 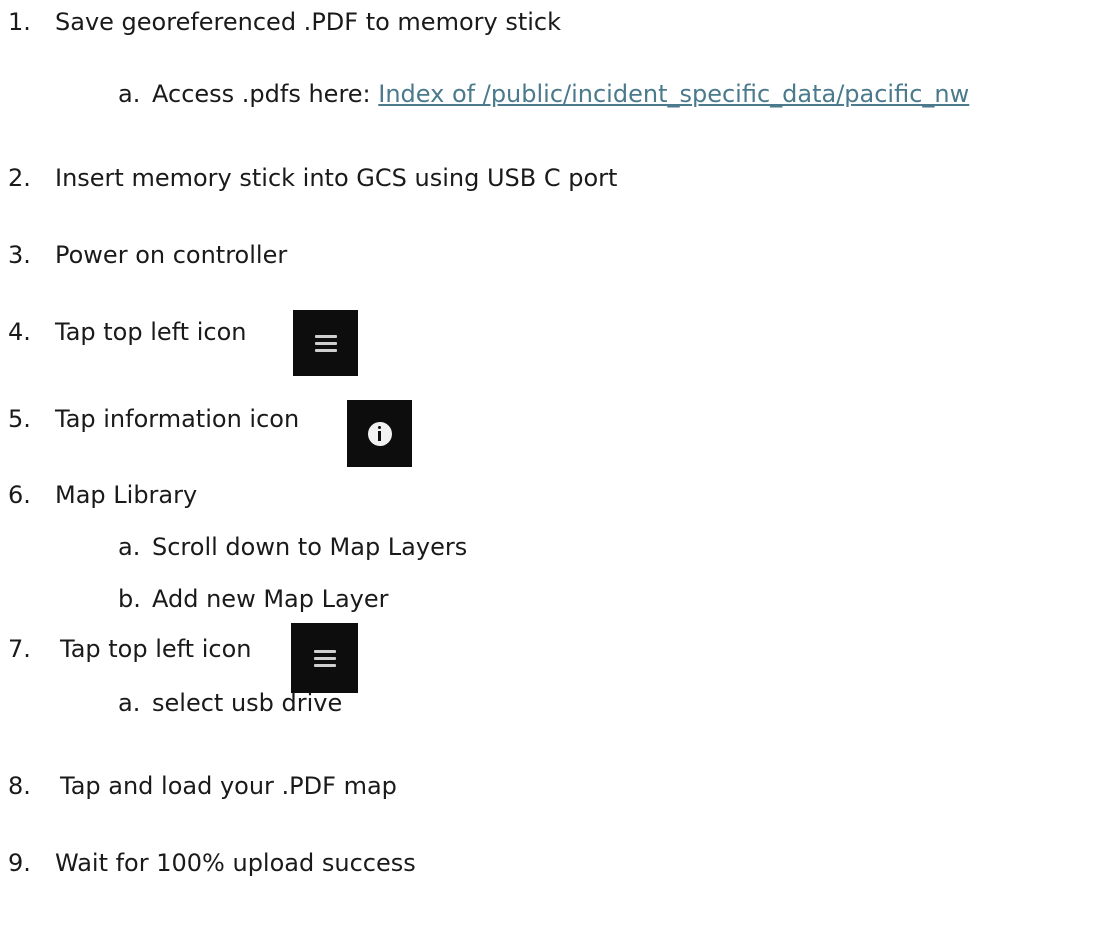 I want to click on step-text: Wait for 100% upload success, so click(x=235, y=863).